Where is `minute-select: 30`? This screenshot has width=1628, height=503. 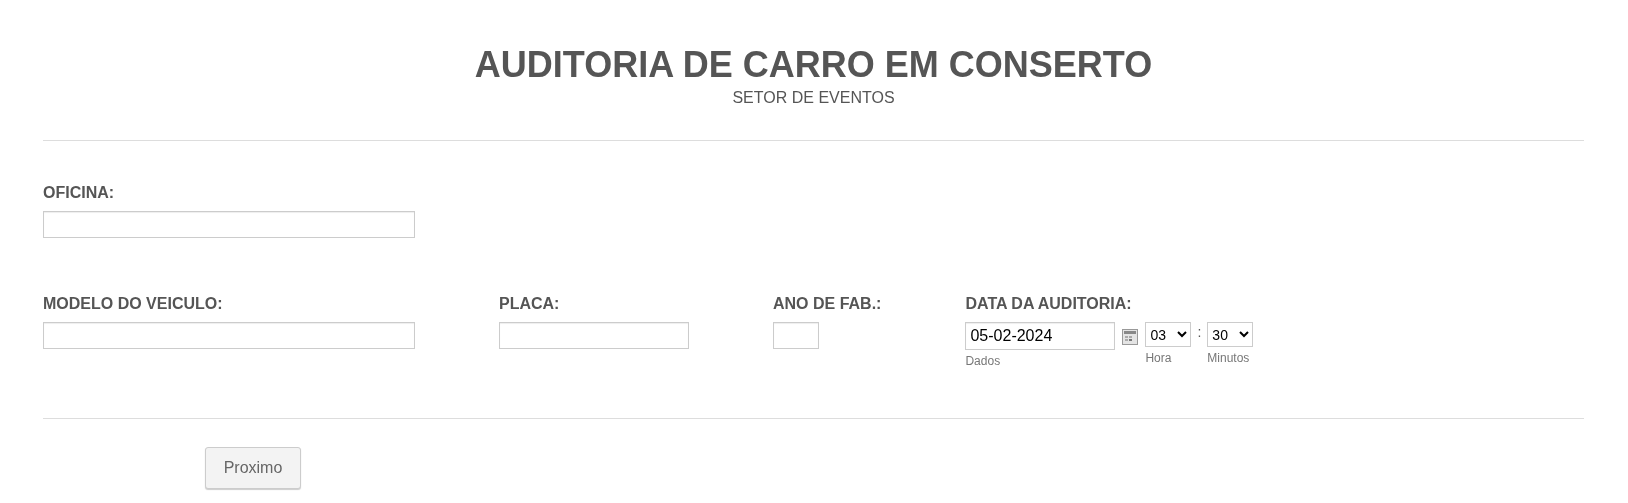
minute-select: 30 is located at coordinates (1230, 334).